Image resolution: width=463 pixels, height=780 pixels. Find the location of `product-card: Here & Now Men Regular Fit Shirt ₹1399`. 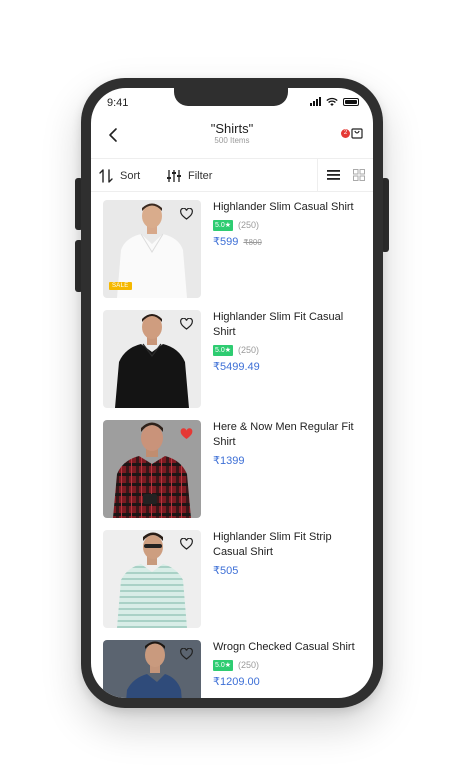

product-card: Here & Now Men Regular Fit Shirt ₹1399 is located at coordinates (233, 470).